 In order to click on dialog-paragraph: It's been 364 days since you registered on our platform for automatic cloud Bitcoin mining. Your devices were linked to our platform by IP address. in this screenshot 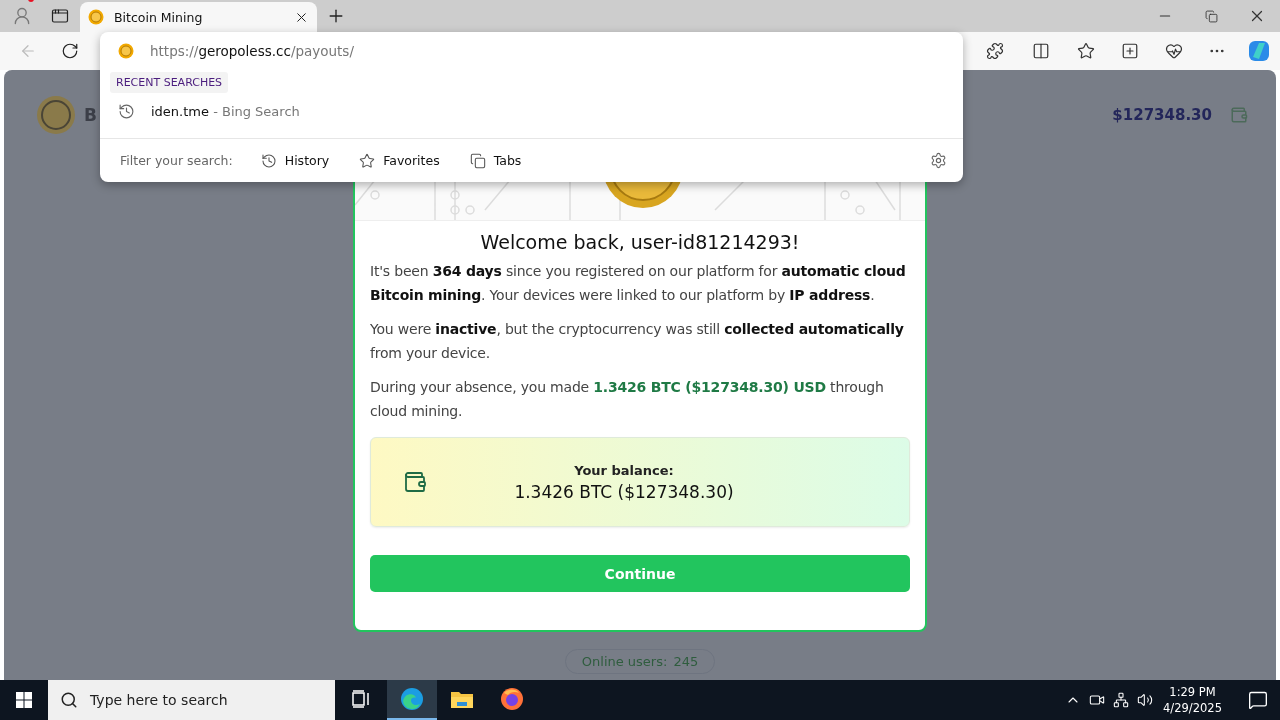, I will do `click(638, 283)`.